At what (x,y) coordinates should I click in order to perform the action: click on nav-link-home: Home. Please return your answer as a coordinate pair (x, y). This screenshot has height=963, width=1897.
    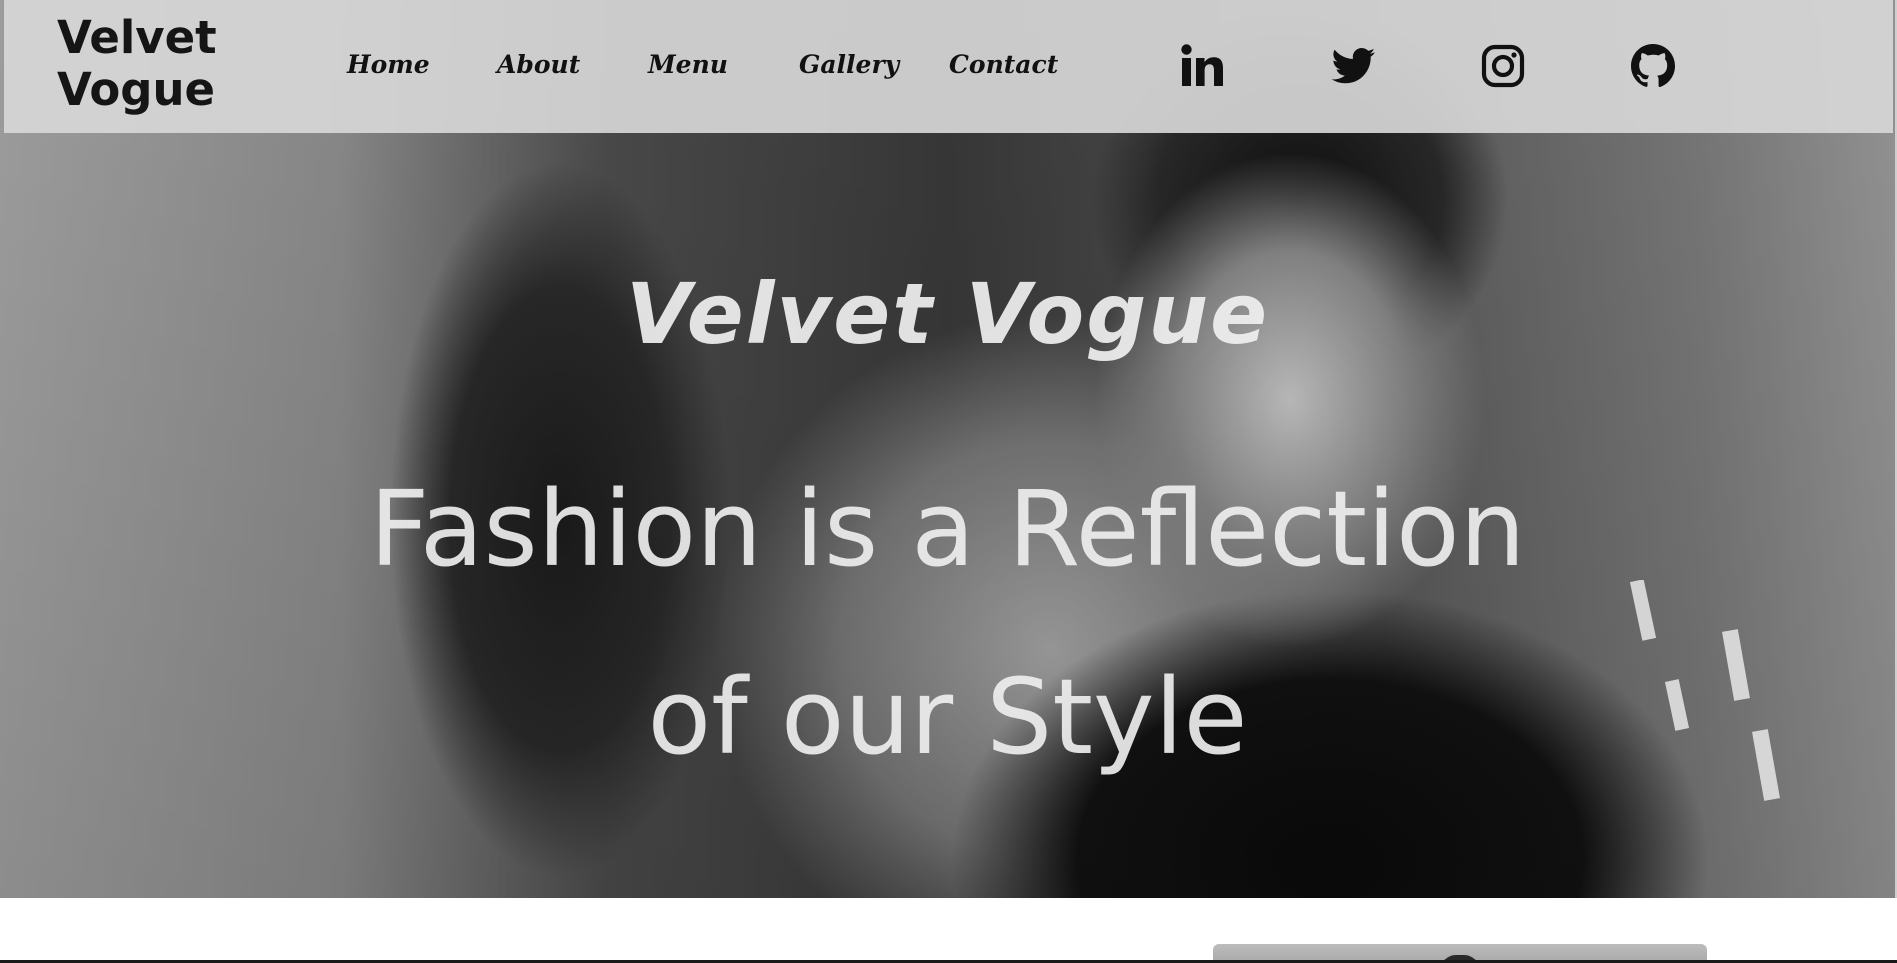
    Looking at the image, I should click on (388, 64).